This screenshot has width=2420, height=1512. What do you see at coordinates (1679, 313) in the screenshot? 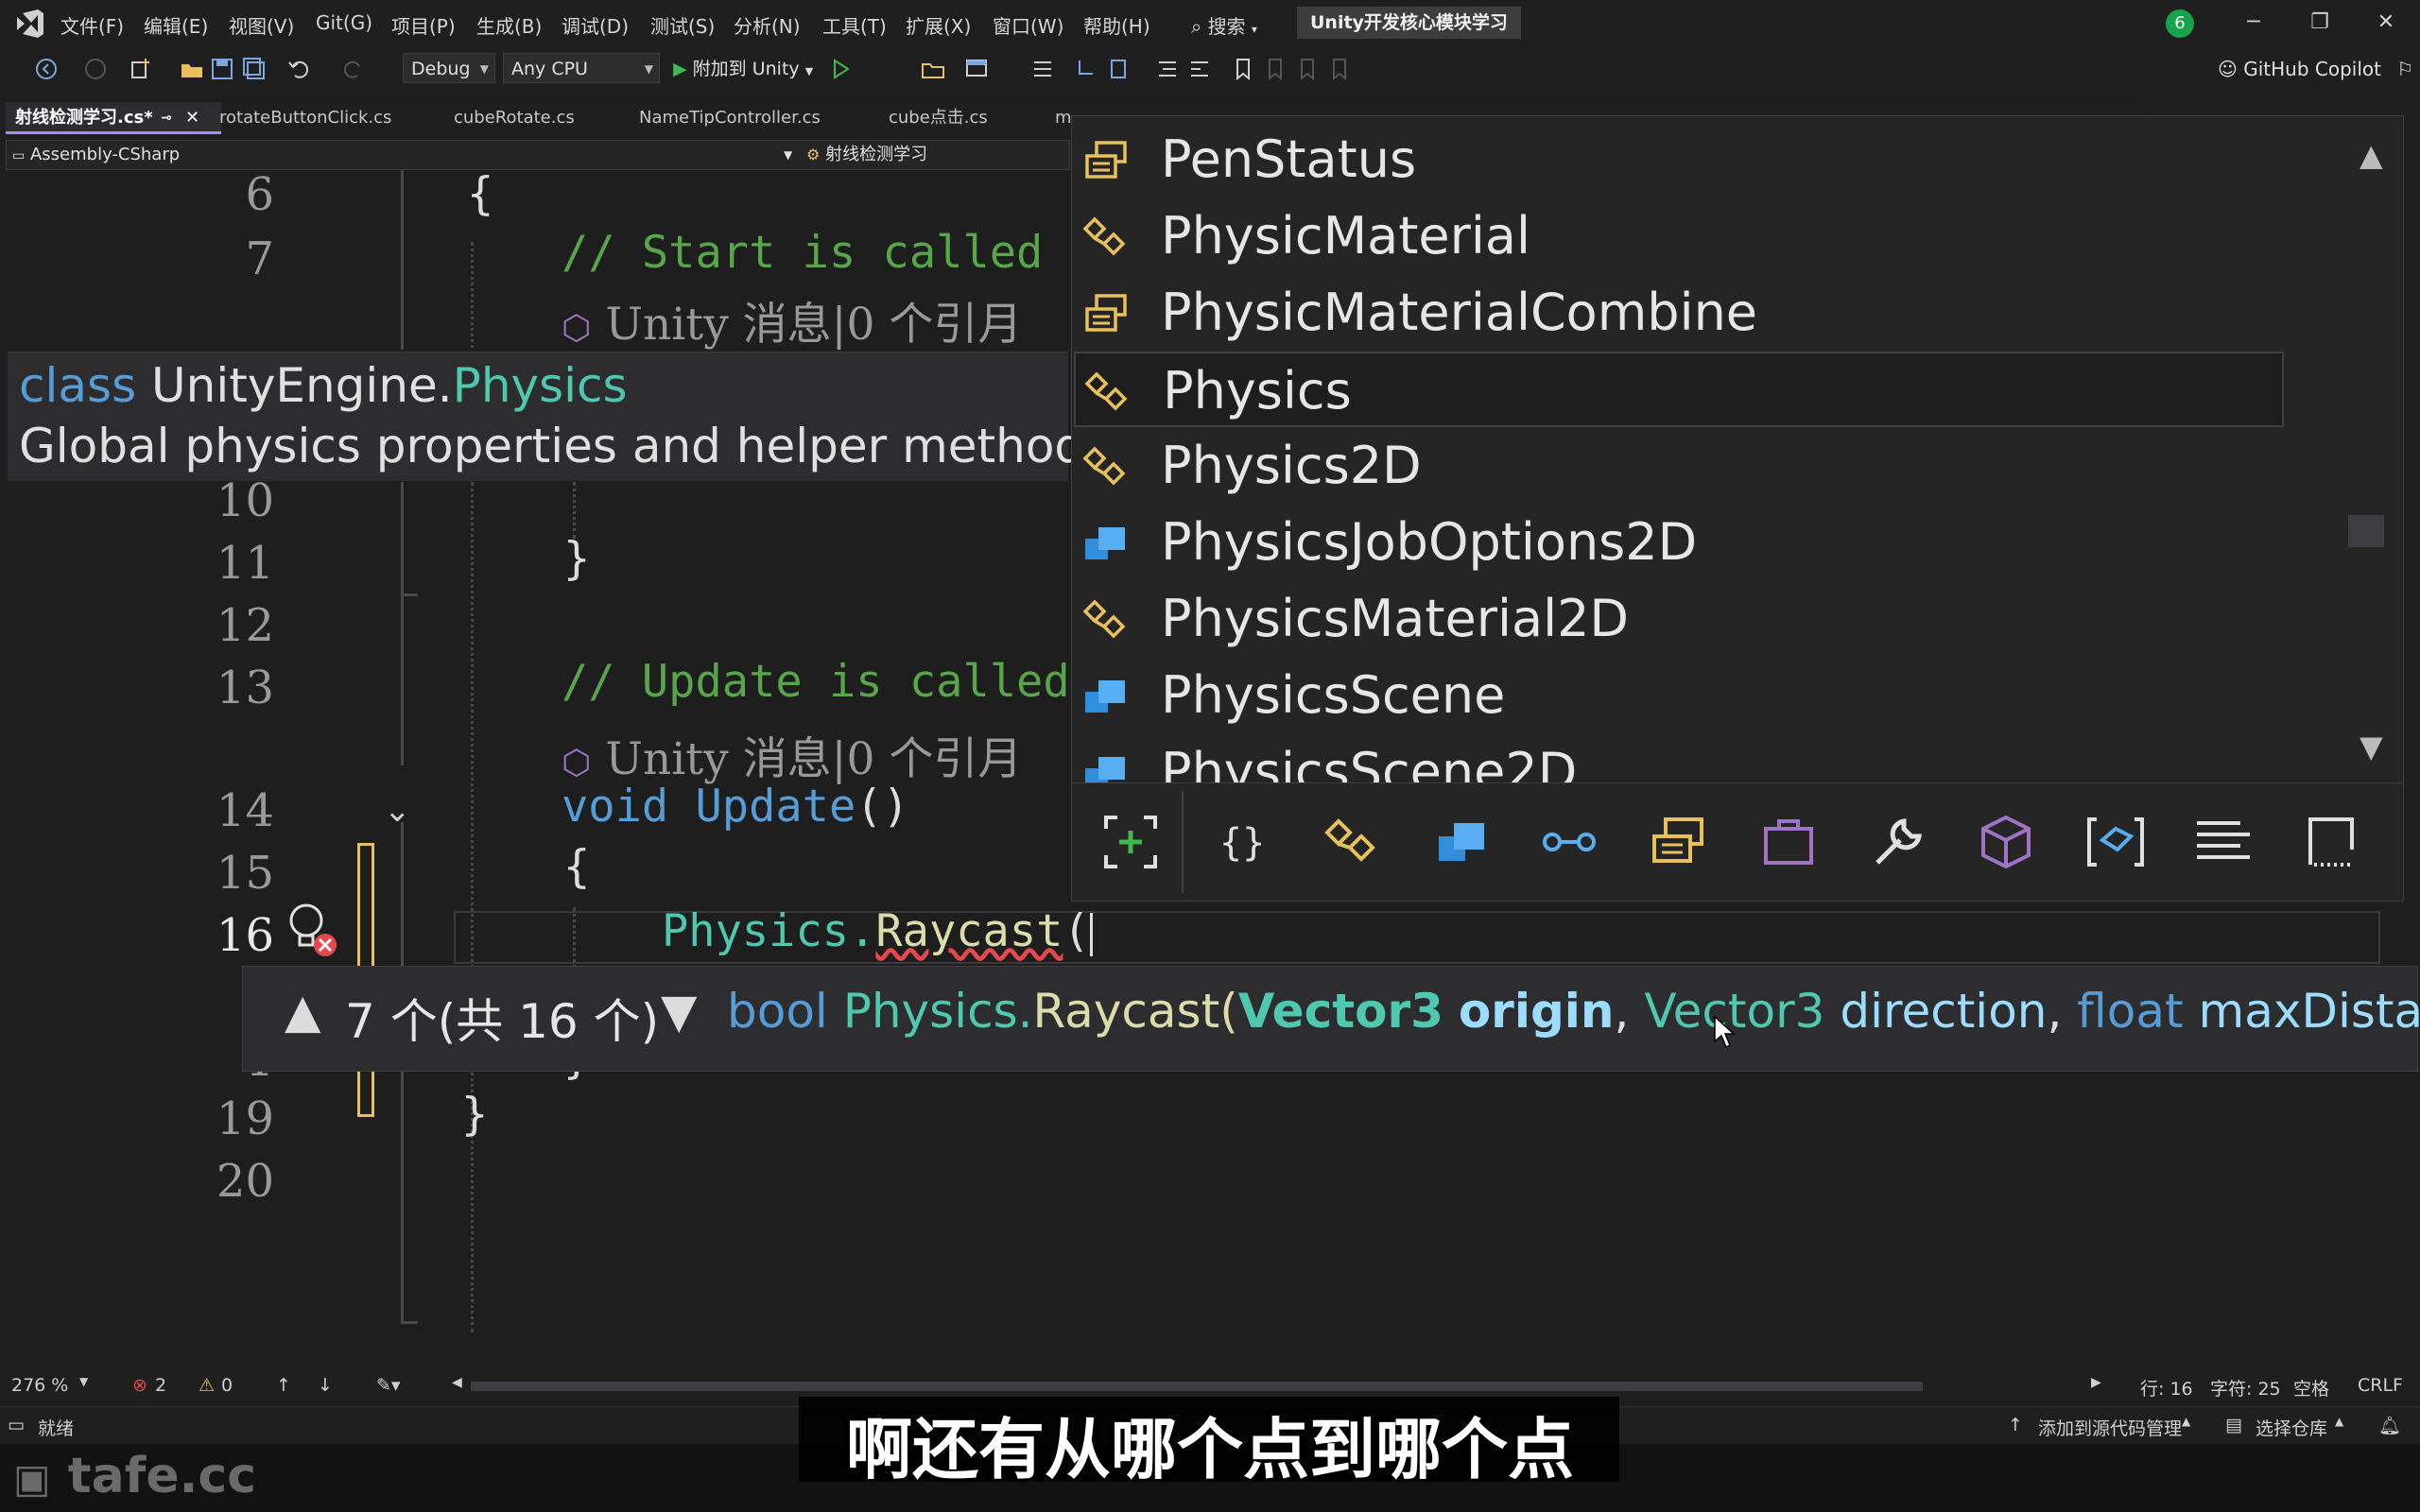
I see `completion-item: PhysicMaterialCombine` at bounding box center [1679, 313].